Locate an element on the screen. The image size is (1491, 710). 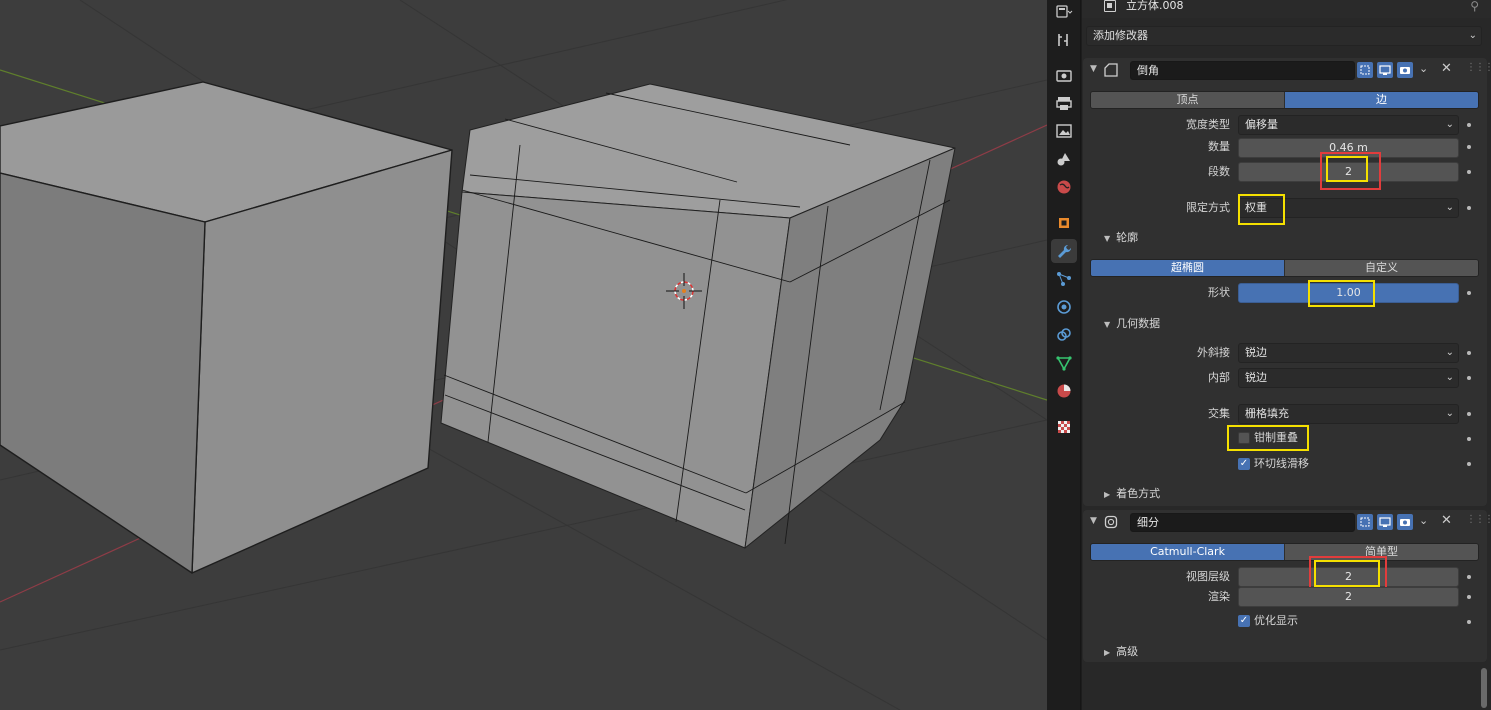
object-name: 立方体.008 is located at coordinates (1155, 6).